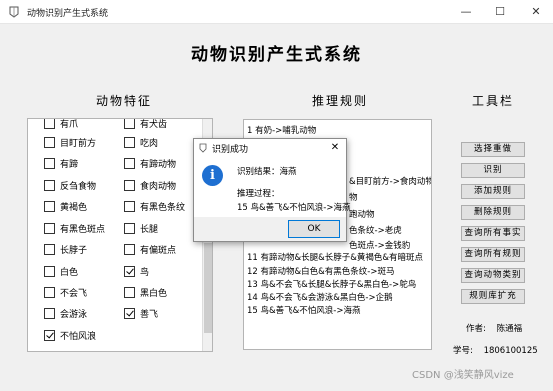 This screenshot has height=391, width=553. I want to click on student-id-info: 学号: 1806100125, so click(495, 350).